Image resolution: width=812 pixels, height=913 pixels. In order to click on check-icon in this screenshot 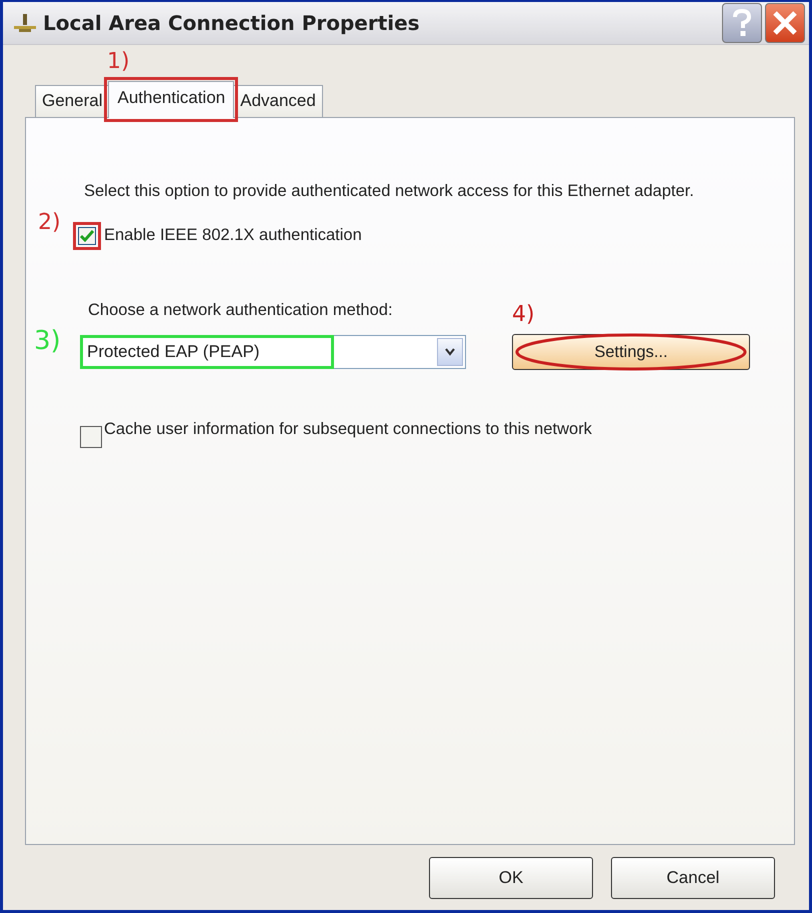, I will do `click(87, 236)`.